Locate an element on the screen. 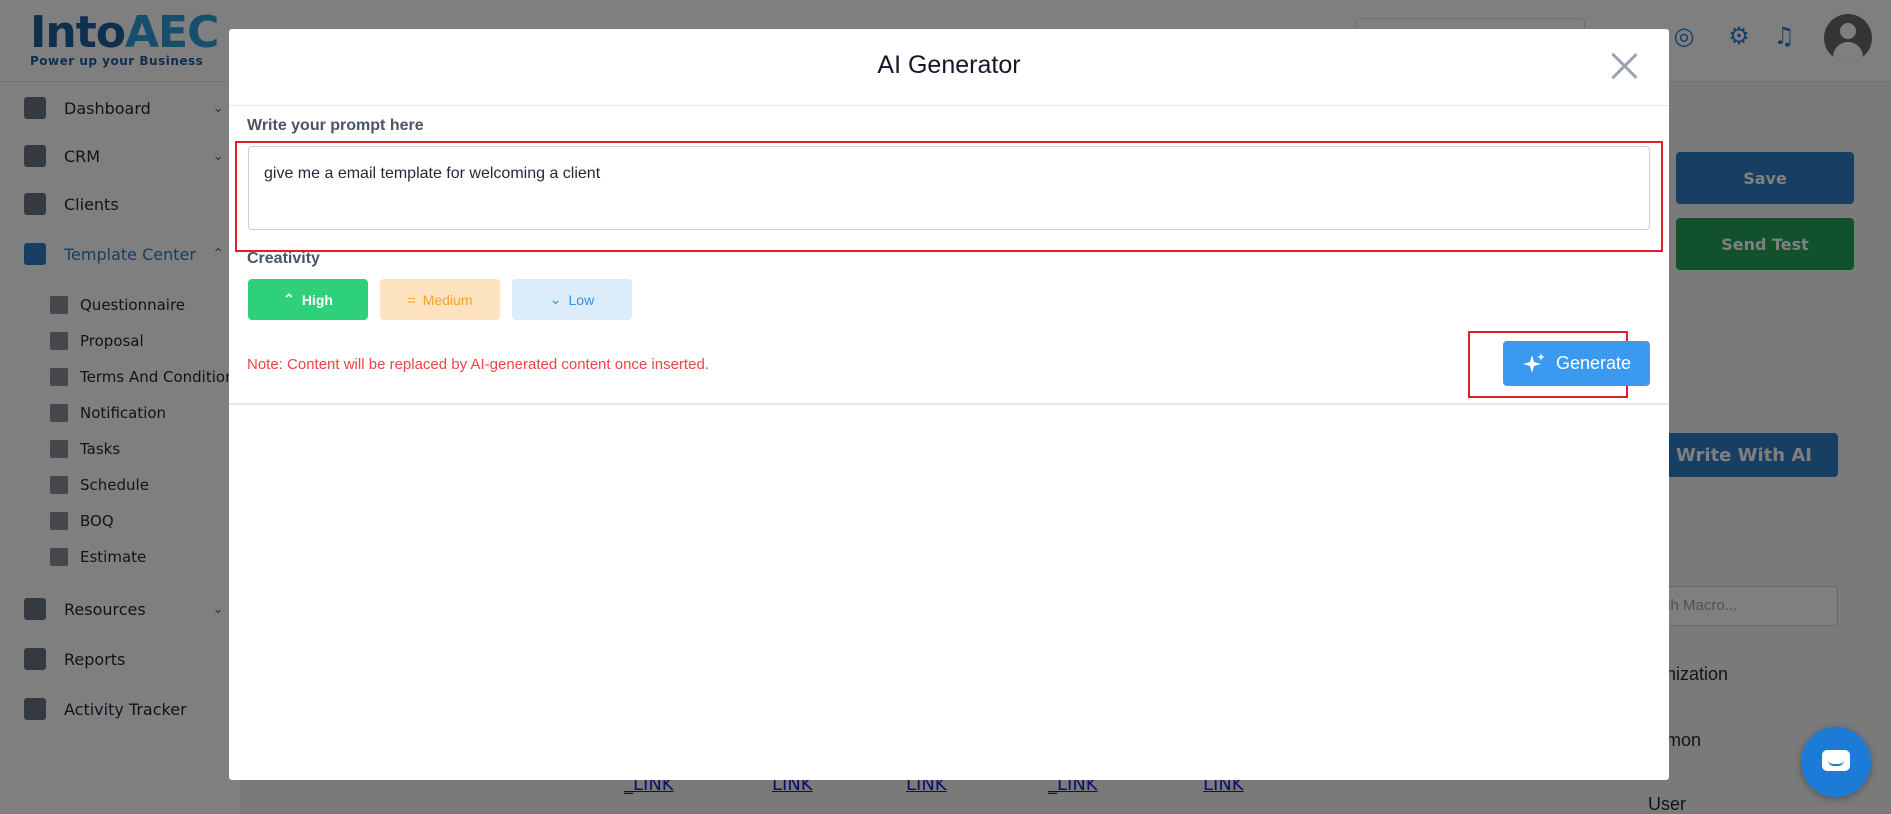 The image size is (1891, 814). chat-support-button is located at coordinates (1836, 762).